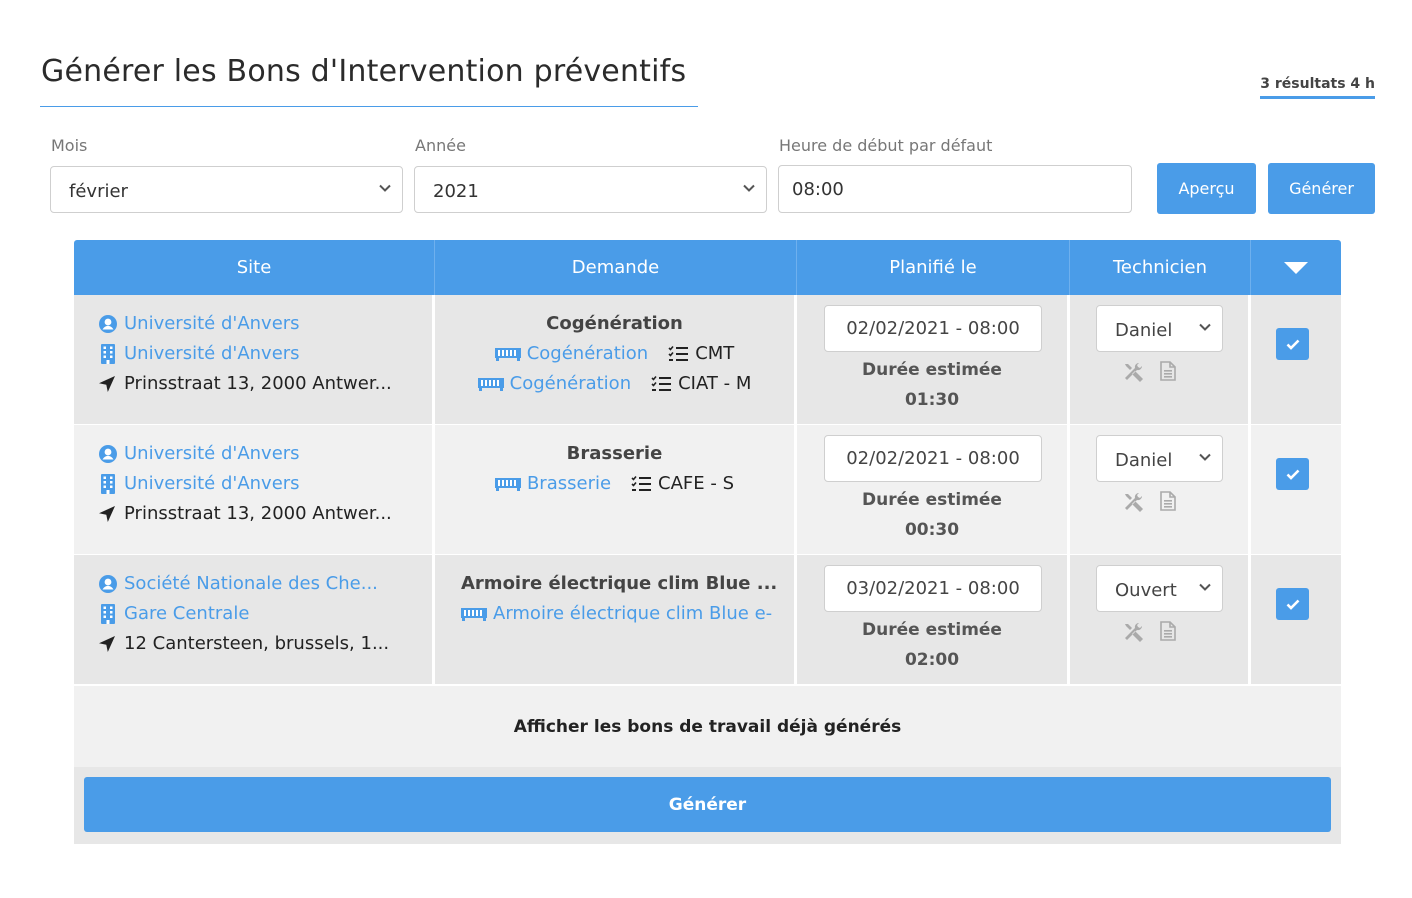 This screenshot has width=1412, height=898. What do you see at coordinates (1159, 588) in the screenshot?
I see `technician-select: Ouvert` at bounding box center [1159, 588].